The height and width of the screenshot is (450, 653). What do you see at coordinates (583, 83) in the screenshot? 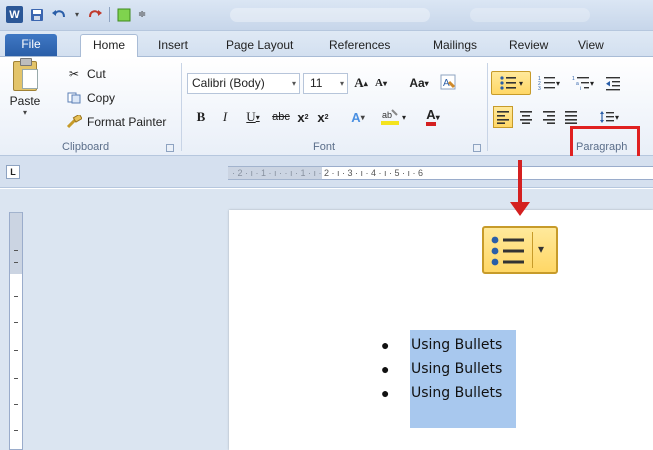
I see `multilevel-list-icon: 1 a i ▾` at bounding box center [583, 83].